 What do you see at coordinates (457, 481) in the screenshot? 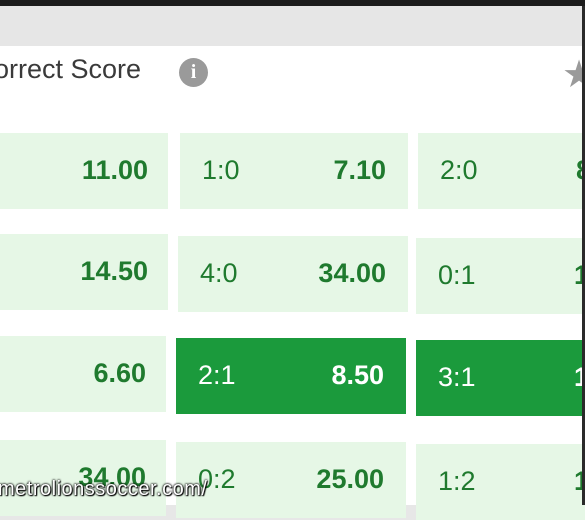
I see `score-label: 1:2` at bounding box center [457, 481].